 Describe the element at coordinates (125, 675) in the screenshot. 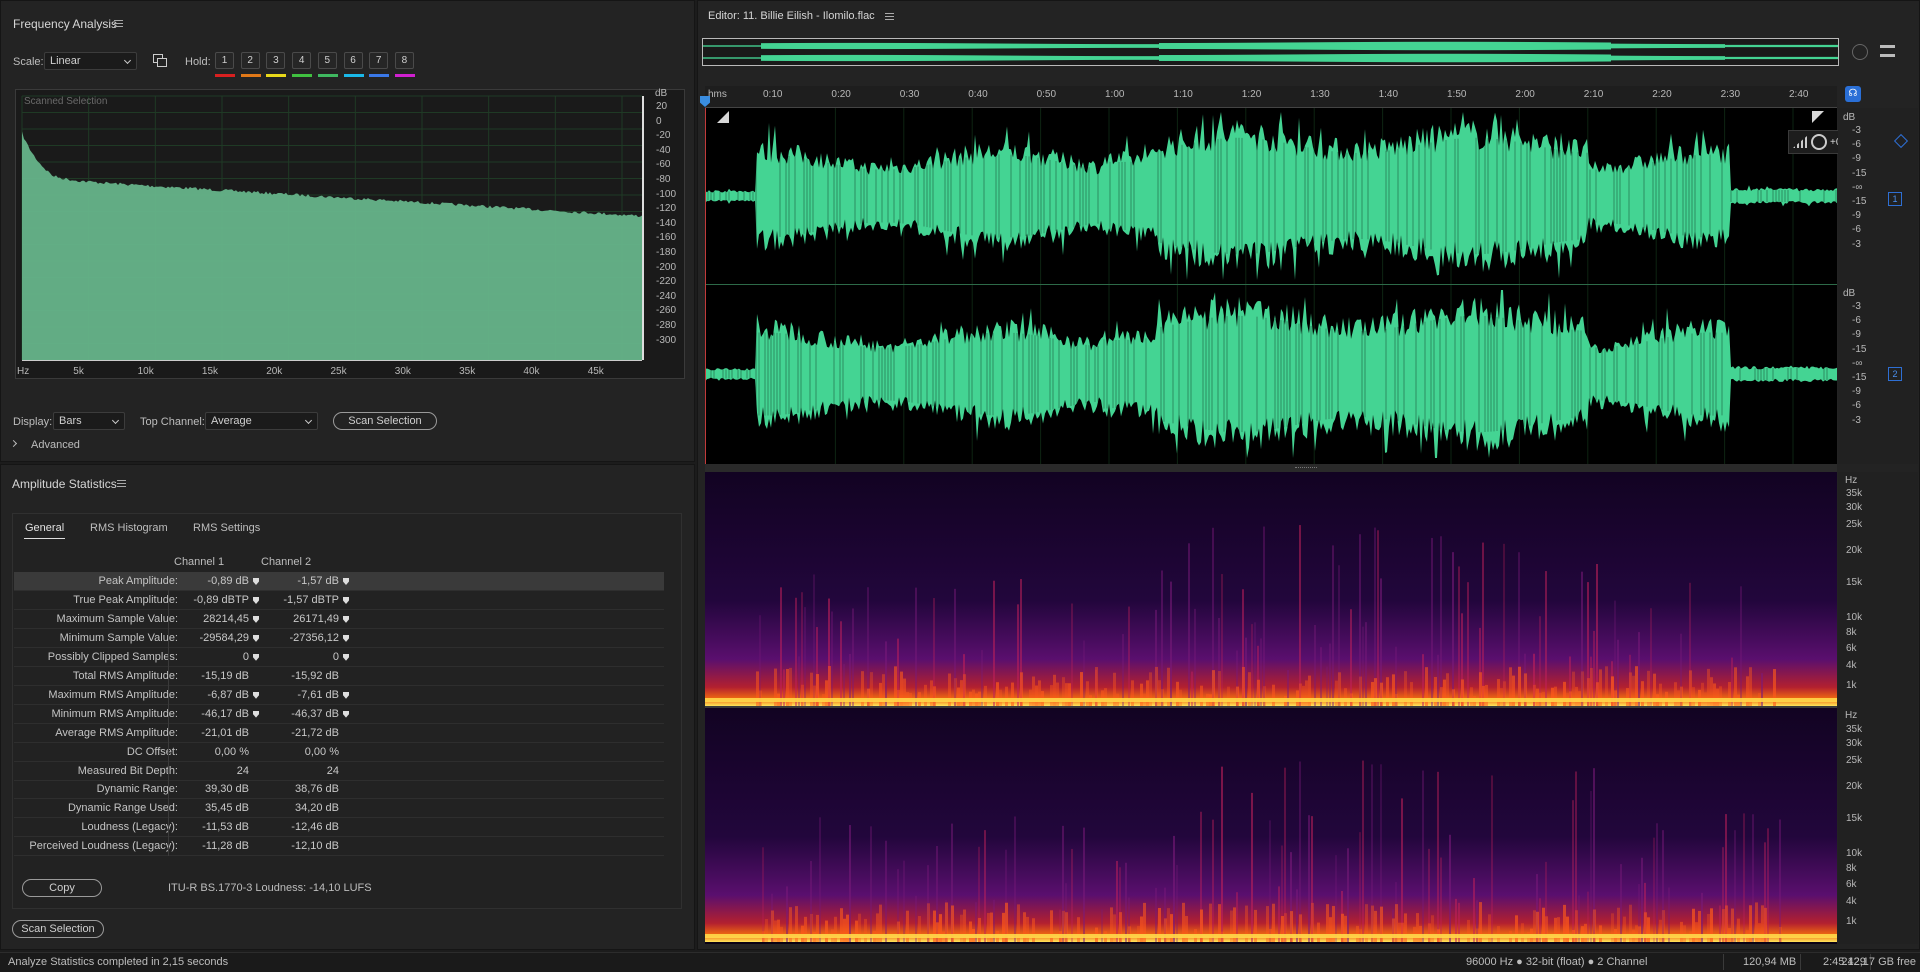

I see `stat-label: Total RMS Amplitude:` at that location.